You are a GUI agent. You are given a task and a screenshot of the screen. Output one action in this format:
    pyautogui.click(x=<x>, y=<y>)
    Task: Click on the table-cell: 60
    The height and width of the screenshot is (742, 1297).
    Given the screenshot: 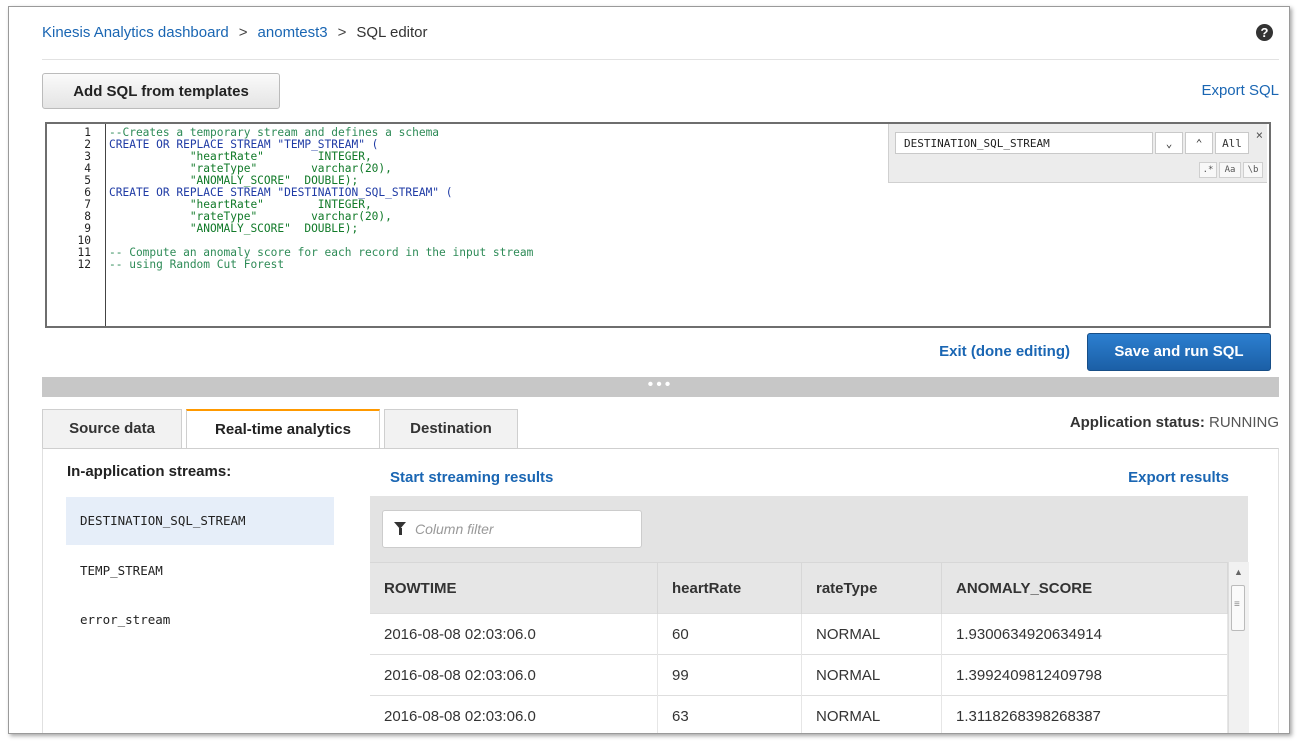 What is the action you would take?
    pyautogui.click(x=729, y=634)
    